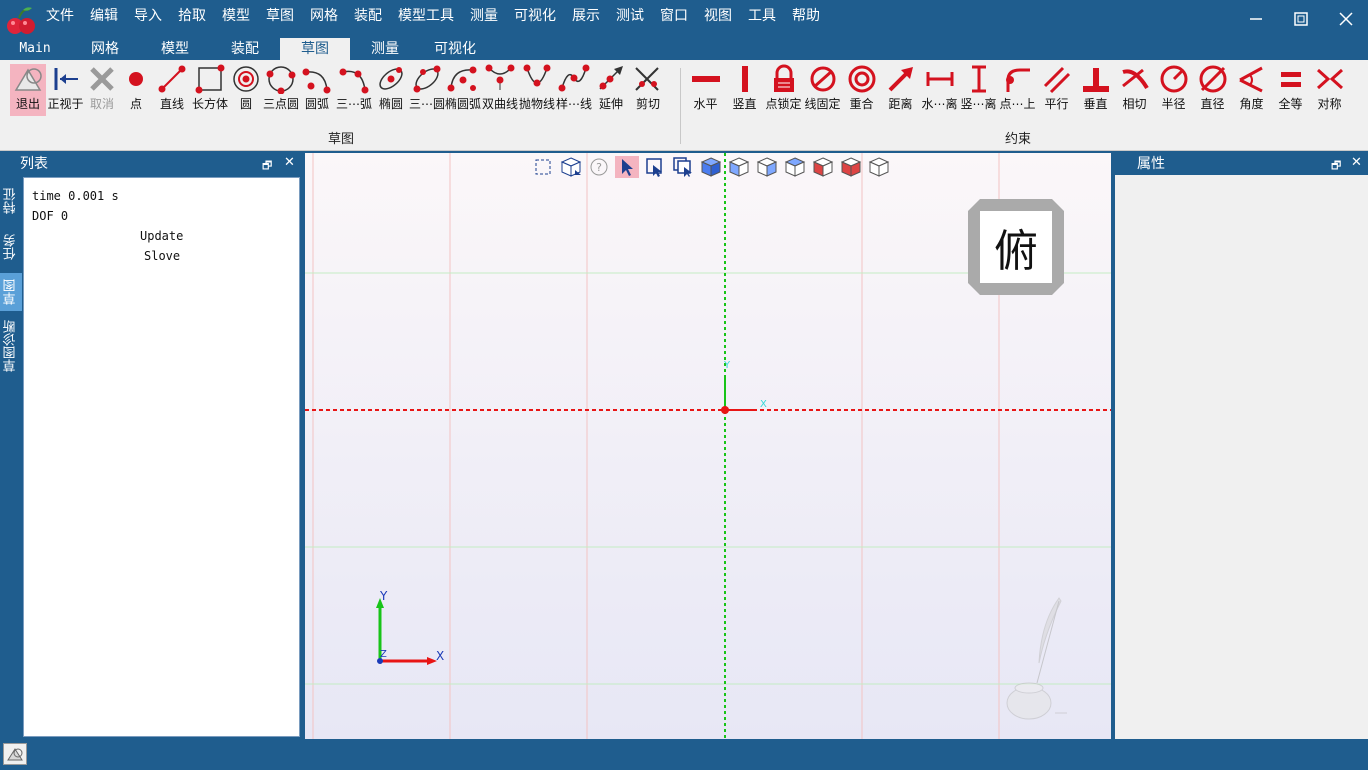 Image resolution: width=1368 pixels, height=770 pixels. I want to click on tool-button: 退出, so click(28, 90).